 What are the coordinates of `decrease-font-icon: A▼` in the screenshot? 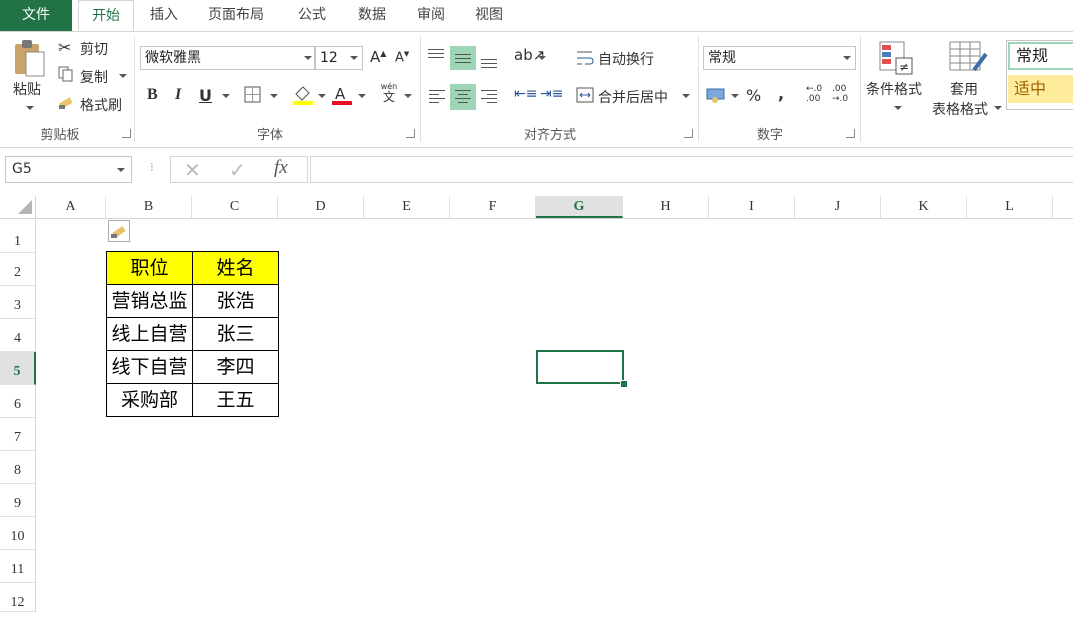 It's located at (402, 57).